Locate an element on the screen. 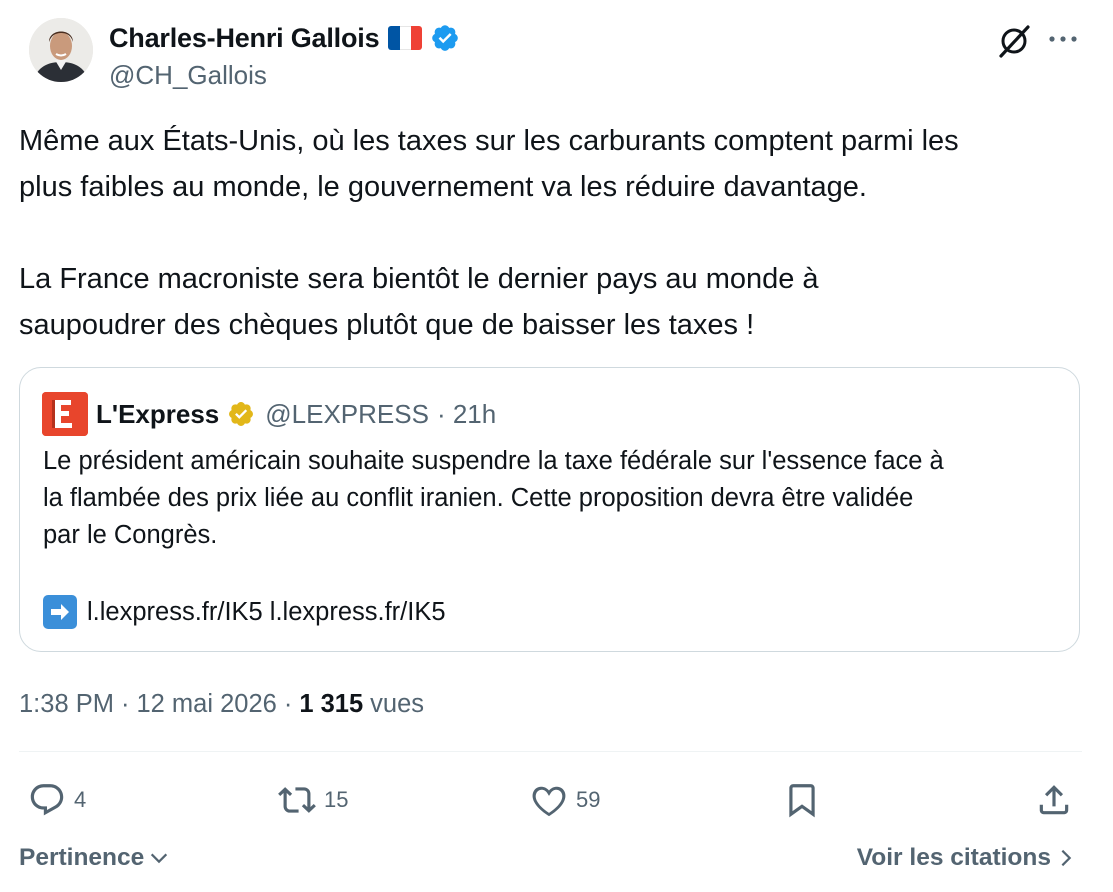 The height and width of the screenshot is (892, 1113). quoted-tweet-header: L'Express @LEXPRESS · 21h is located at coordinates (296, 414).